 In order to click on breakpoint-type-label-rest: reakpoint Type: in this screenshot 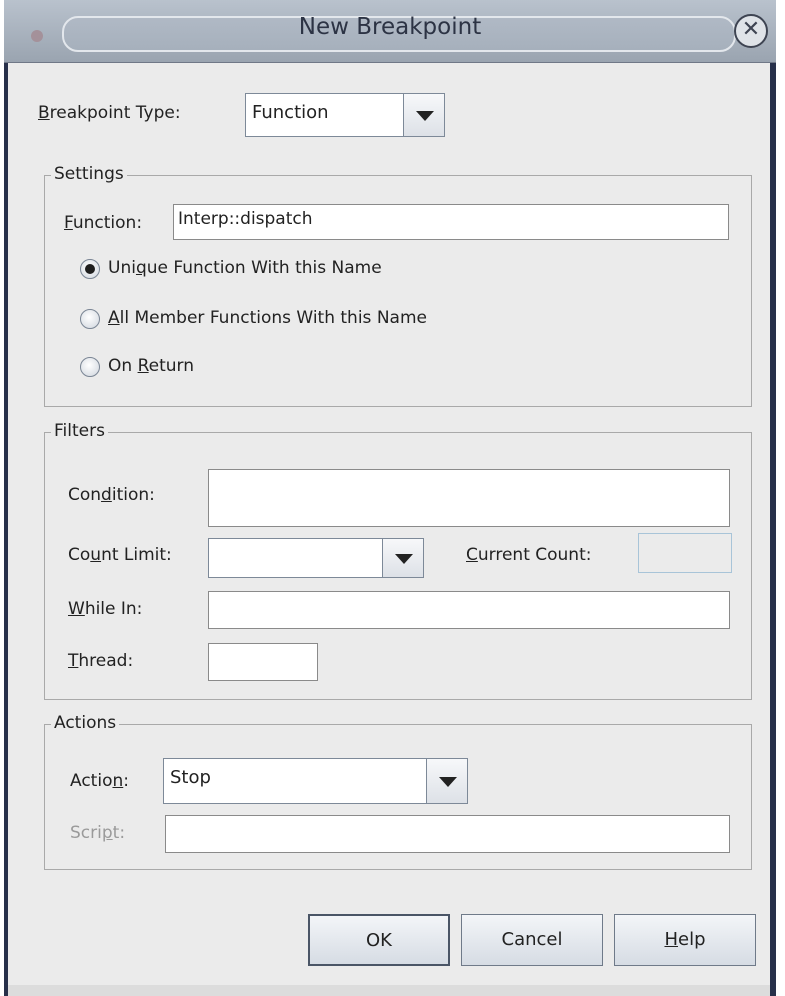, I will do `click(115, 113)`.